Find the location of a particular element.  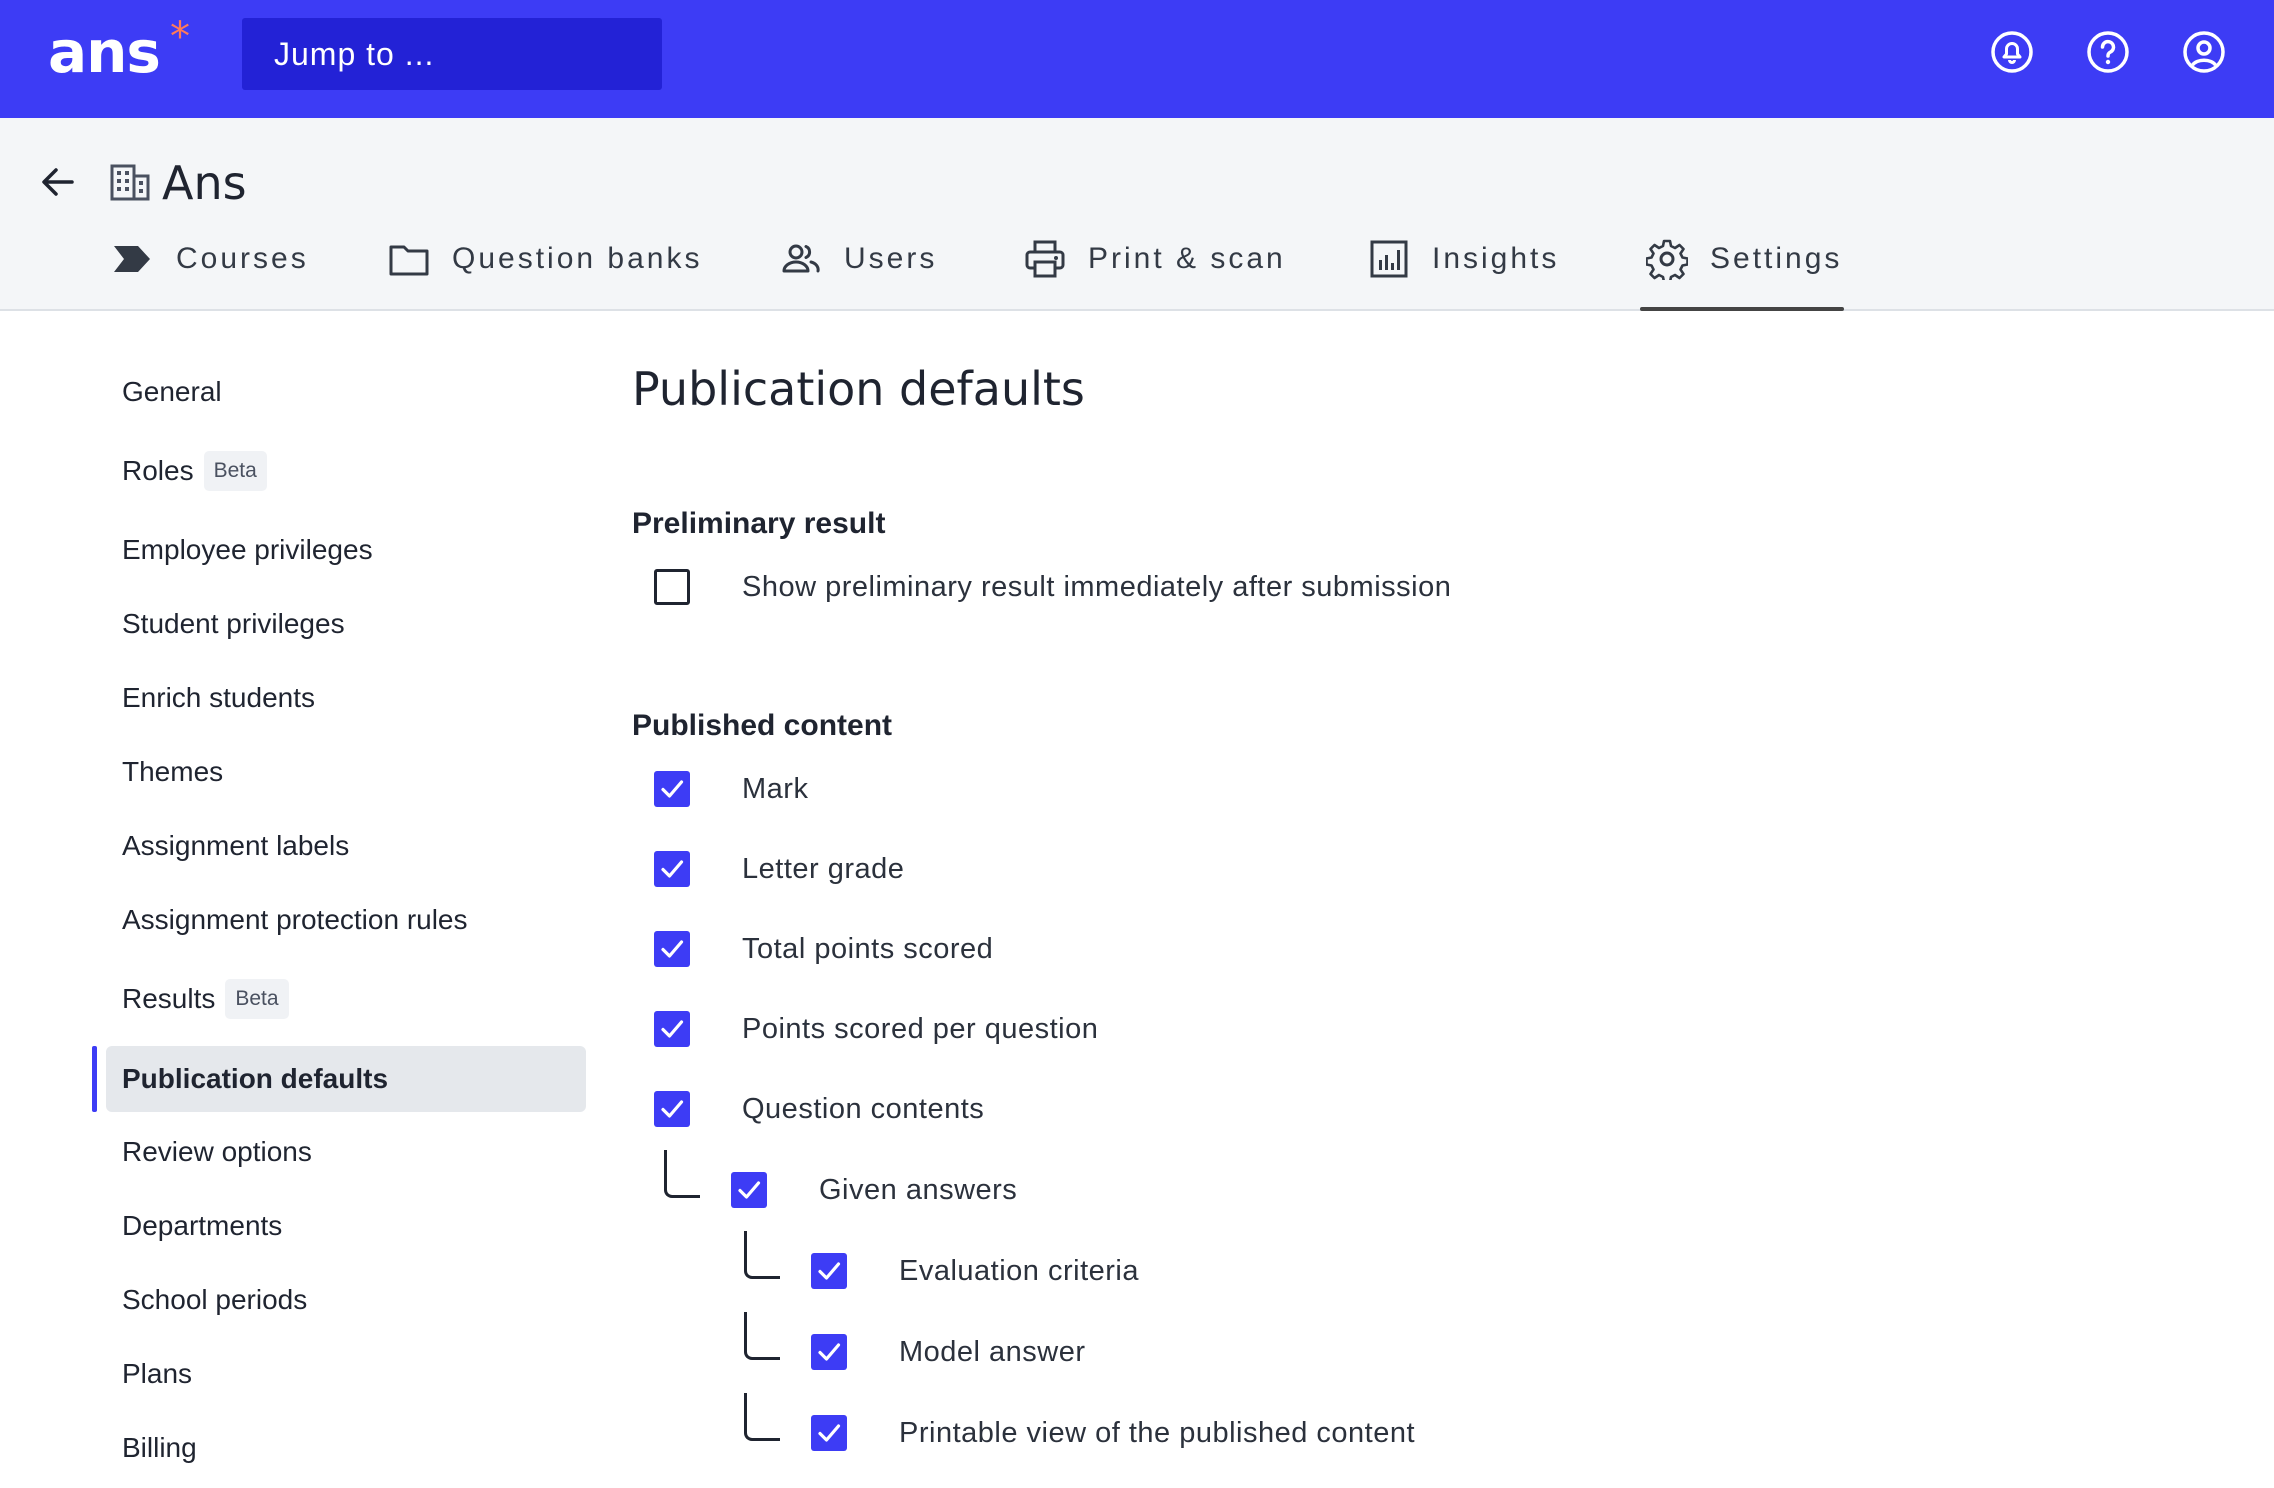

tab-users: Users is located at coordinates (858, 274).